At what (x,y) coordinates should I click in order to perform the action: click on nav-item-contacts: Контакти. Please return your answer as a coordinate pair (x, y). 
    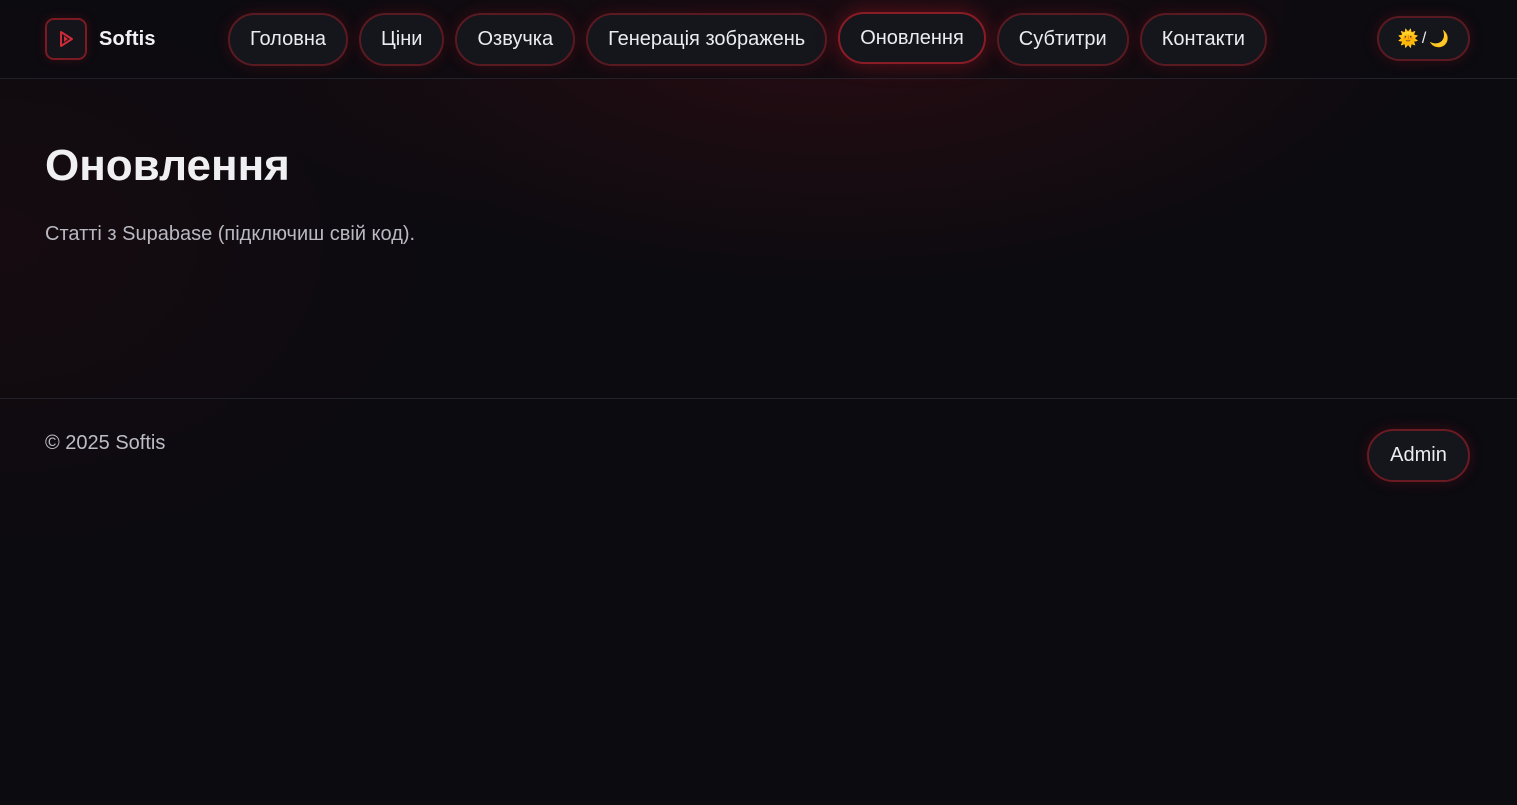
    Looking at the image, I should click on (1203, 39).